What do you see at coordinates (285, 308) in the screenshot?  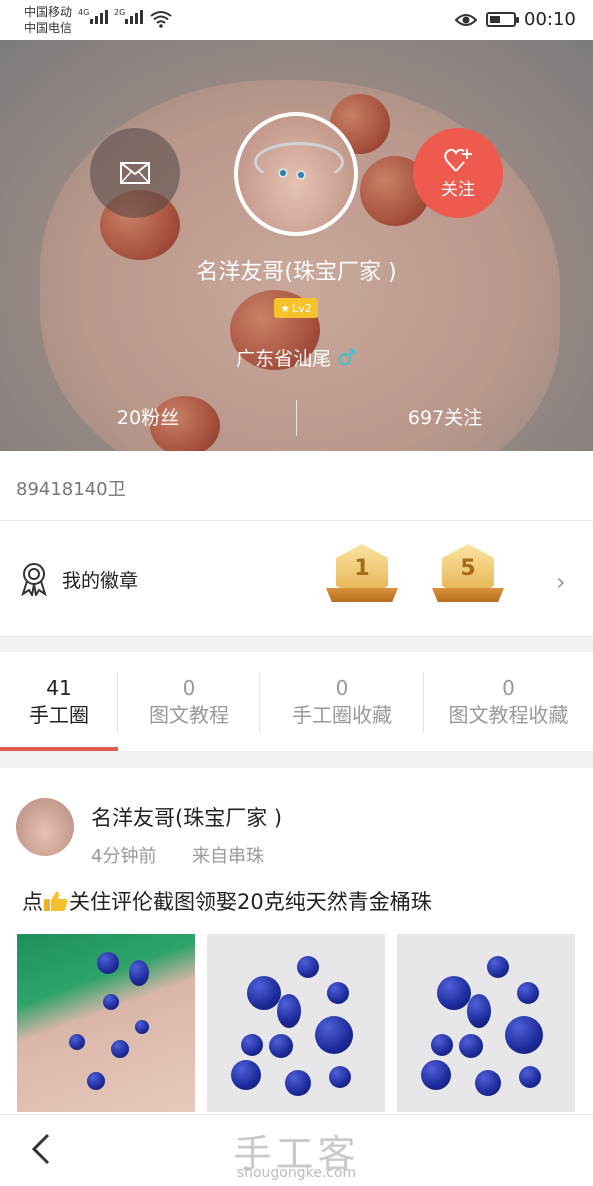 I see `star-icon: ★` at bounding box center [285, 308].